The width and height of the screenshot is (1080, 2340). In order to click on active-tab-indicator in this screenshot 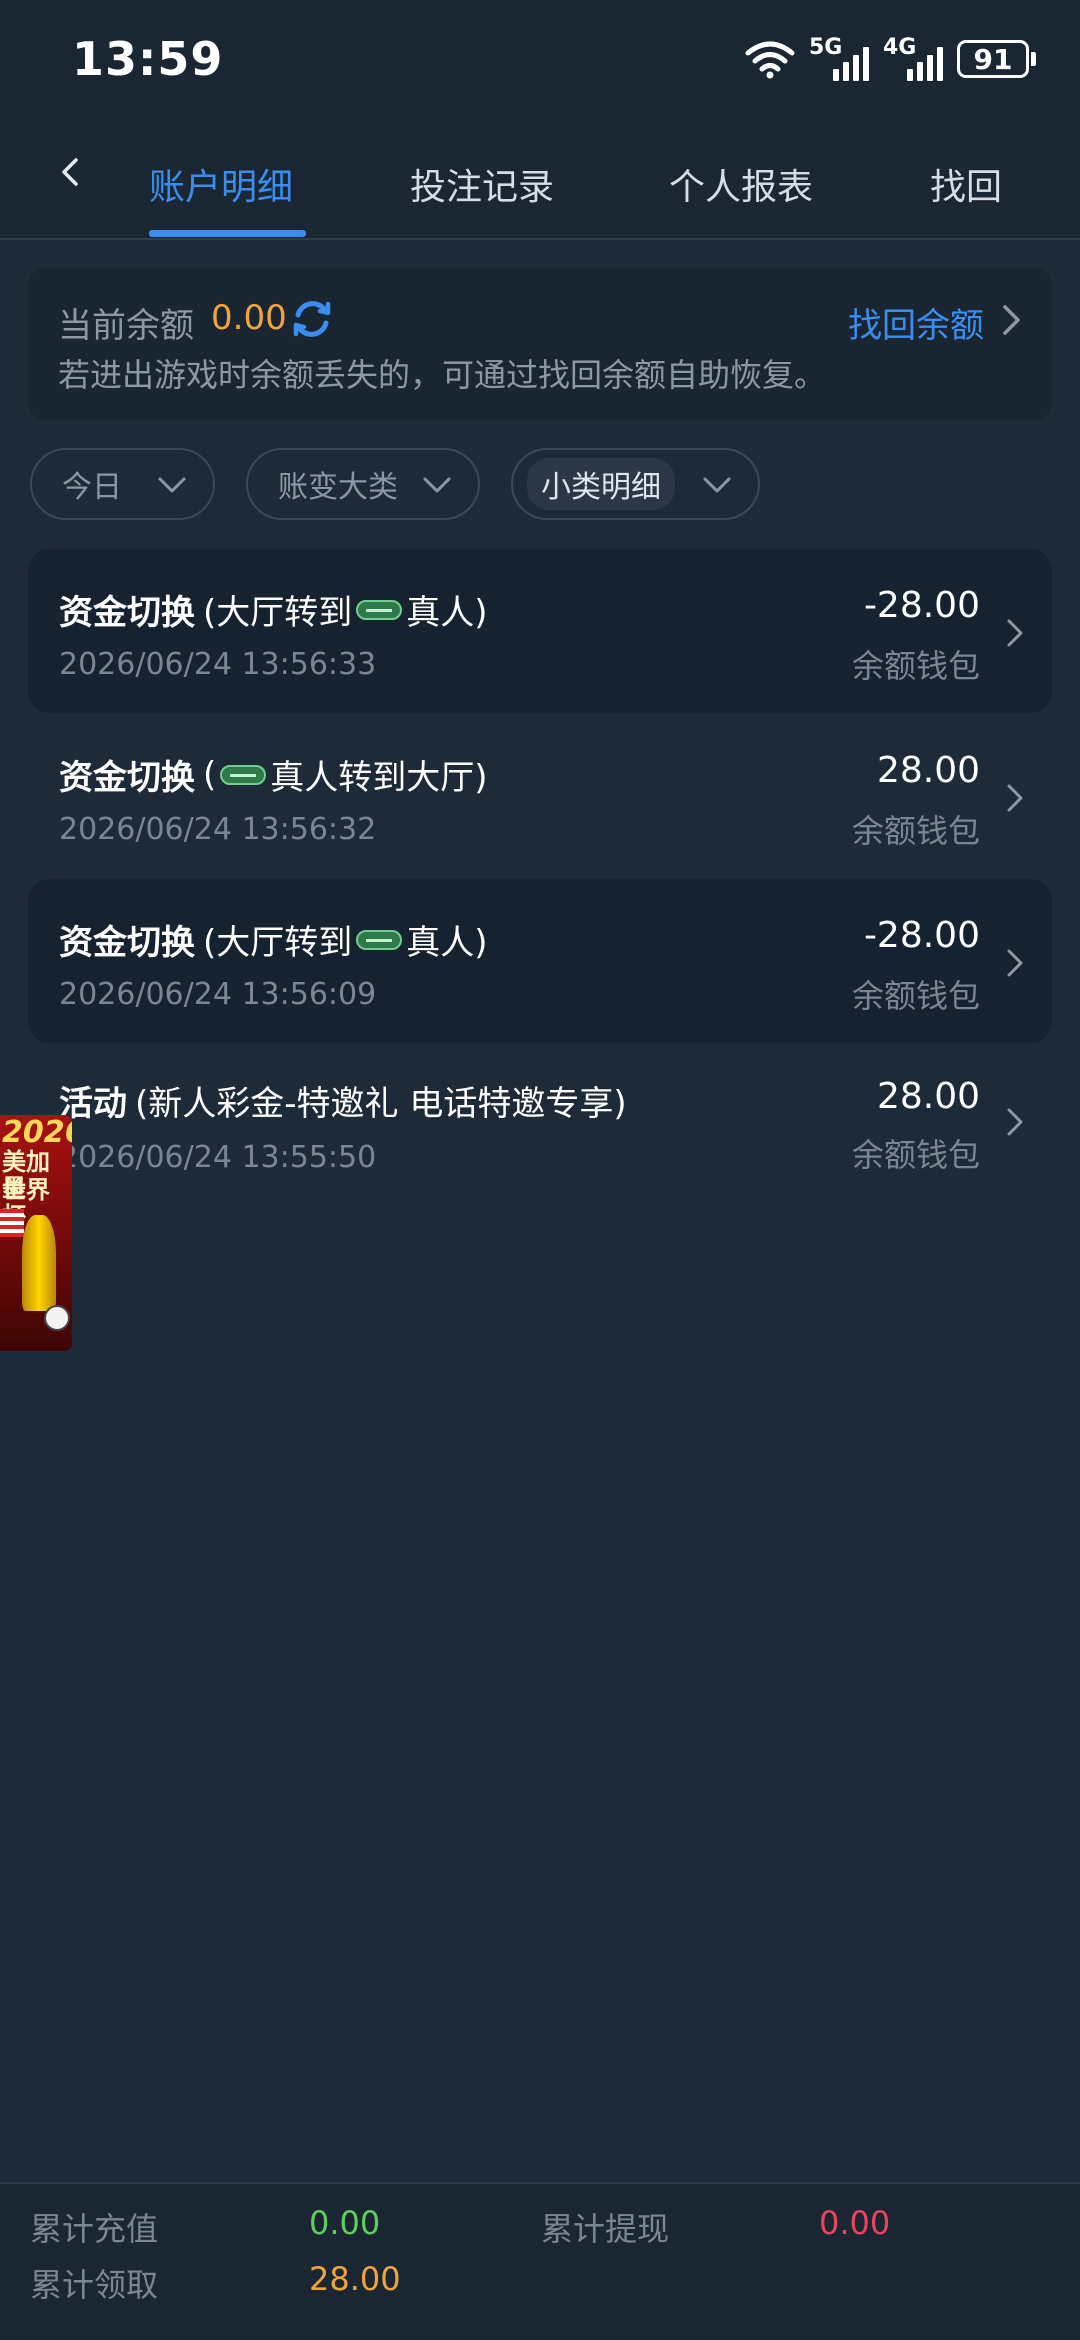, I will do `click(227, 233)`.